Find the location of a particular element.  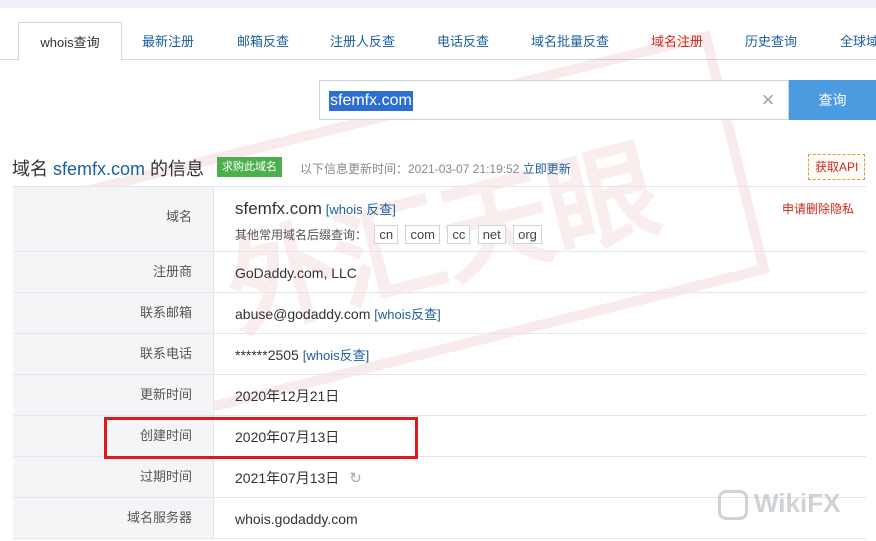

search-button: 查询 is located at coordinates (832, 100).